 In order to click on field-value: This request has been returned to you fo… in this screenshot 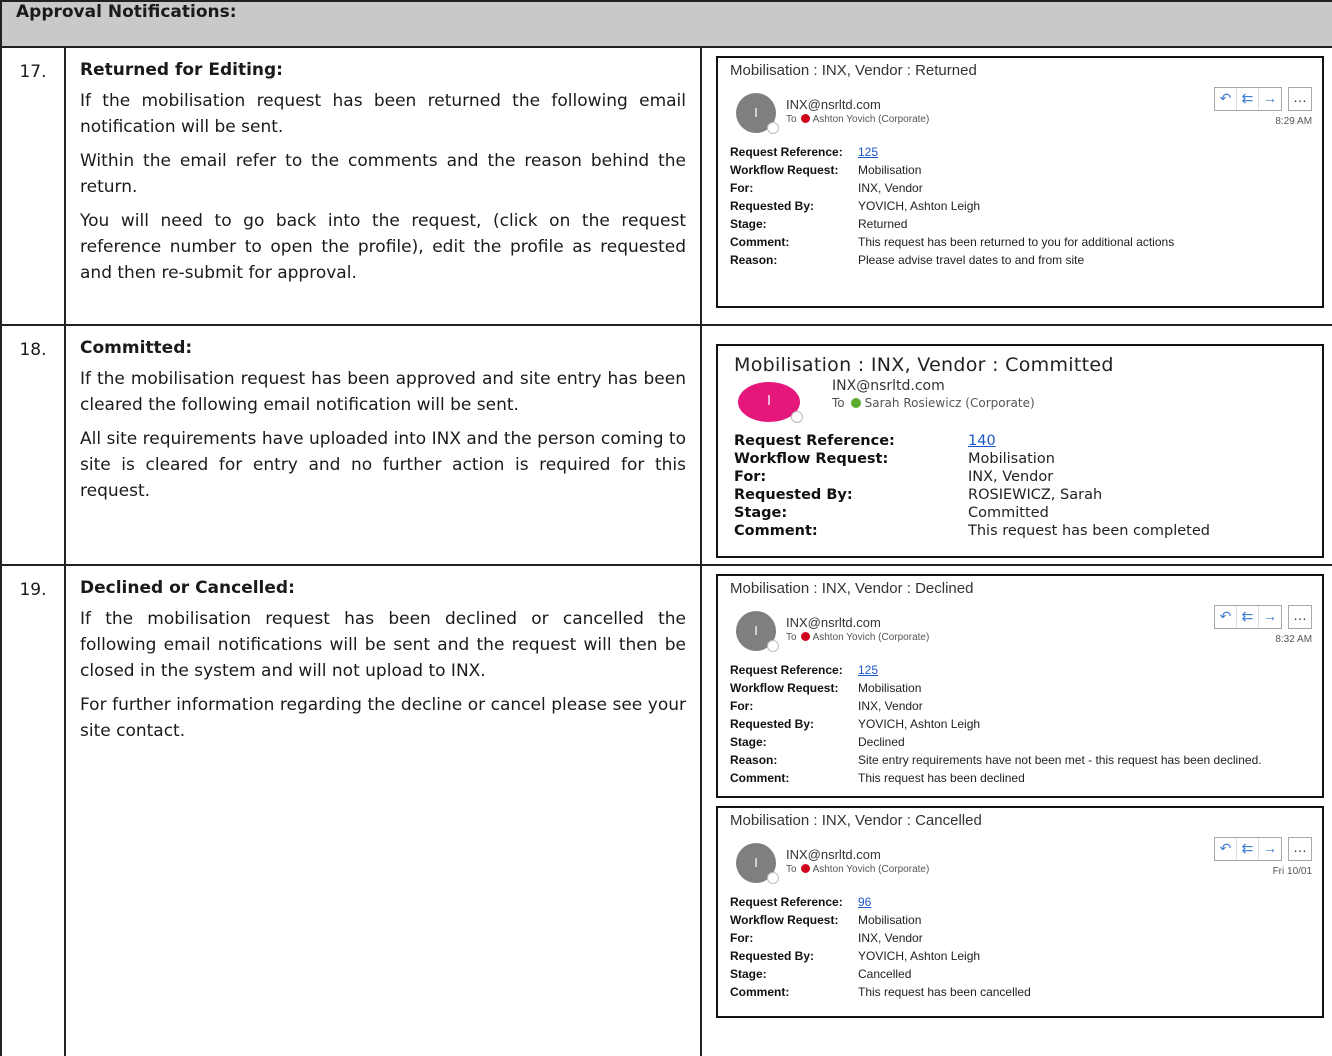, I will do `click(1016, 242)`.